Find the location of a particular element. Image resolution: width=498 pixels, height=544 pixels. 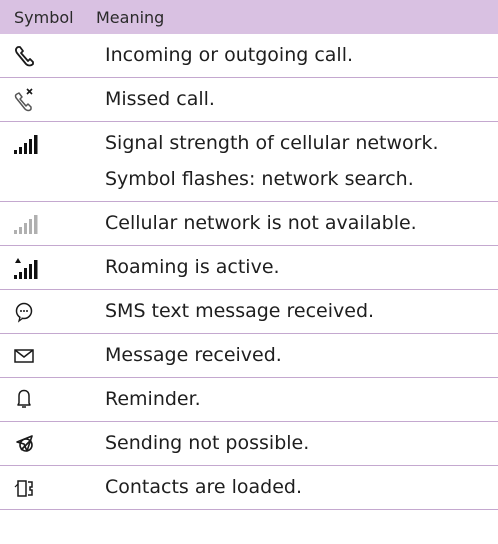

table-row: Message received. is located at coordinates (249, 356).